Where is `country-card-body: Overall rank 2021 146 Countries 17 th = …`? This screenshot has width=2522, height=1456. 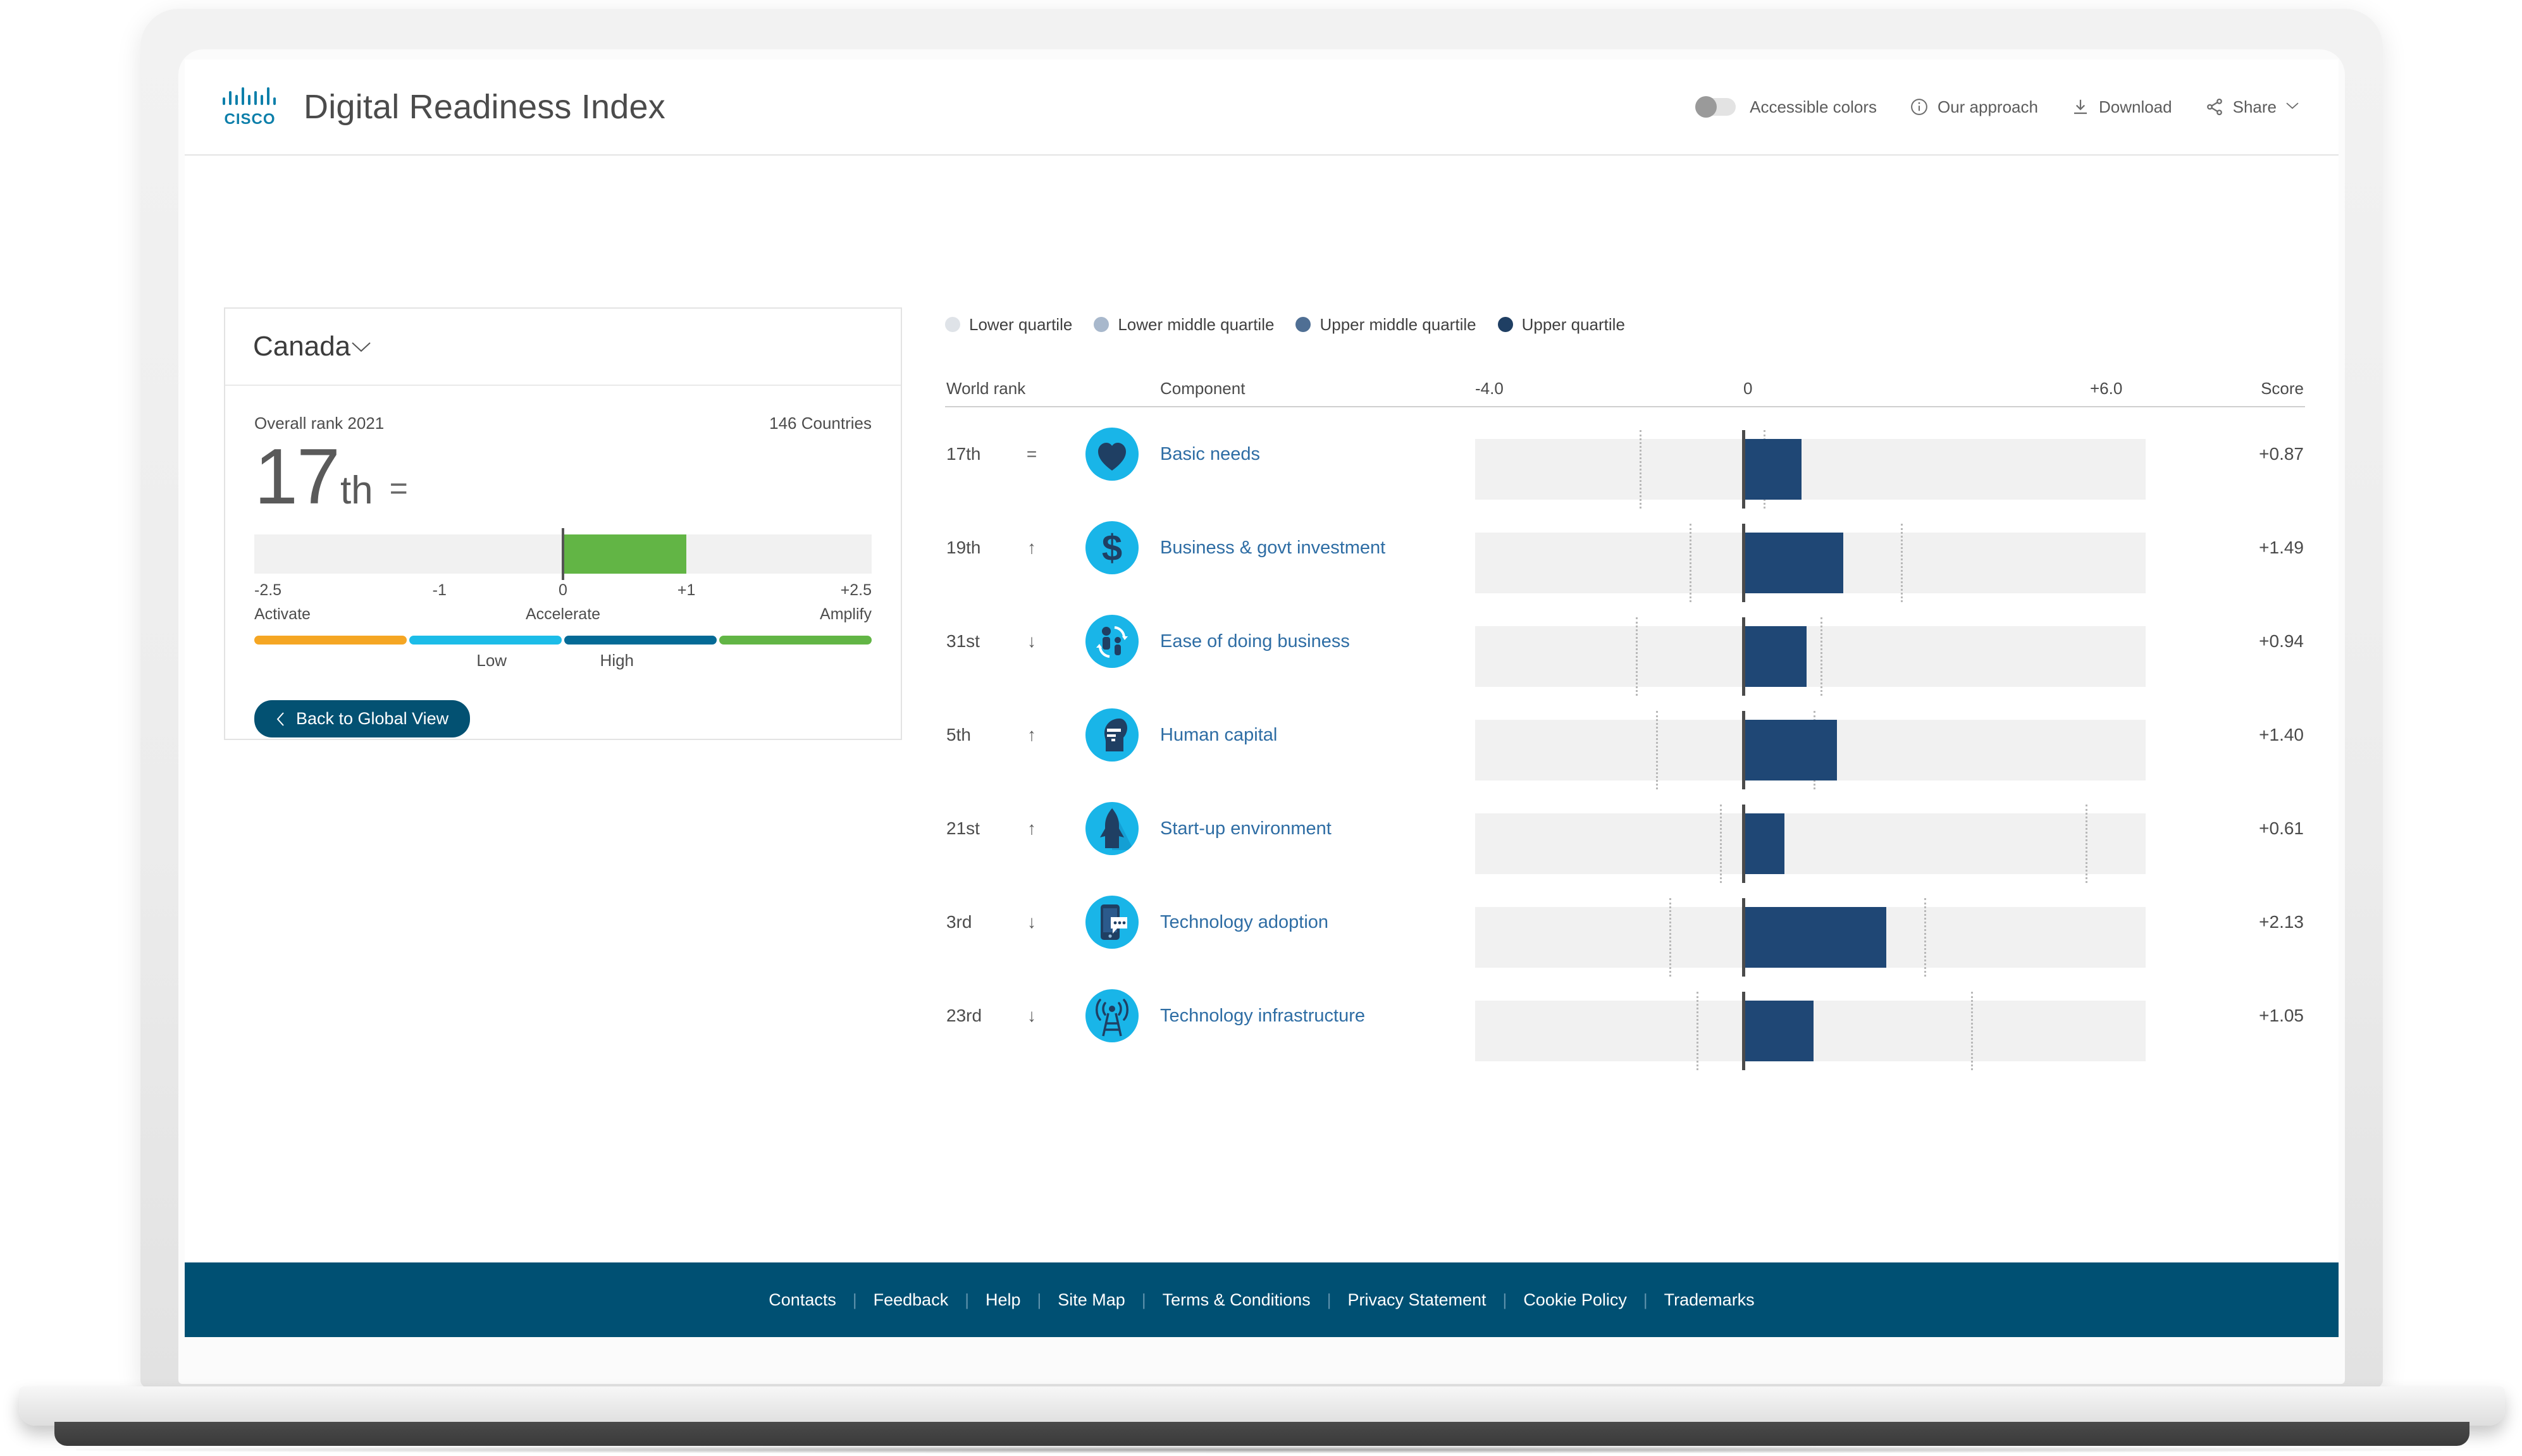 country-card-body: Overall rank 2021 146 Countries 17 th = … is located at coordinates (563, 562).